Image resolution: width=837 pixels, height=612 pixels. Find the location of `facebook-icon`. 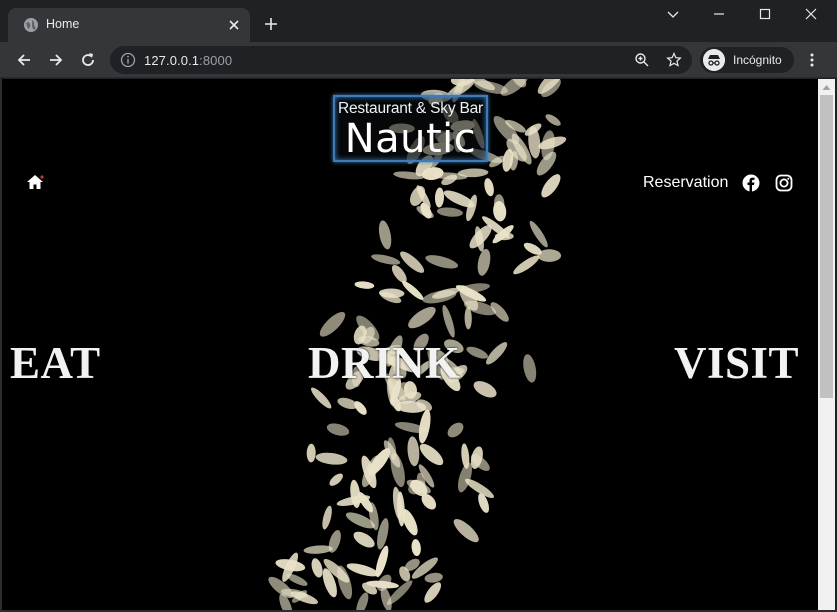

facebook-icon is located at coordinates (751, 183).